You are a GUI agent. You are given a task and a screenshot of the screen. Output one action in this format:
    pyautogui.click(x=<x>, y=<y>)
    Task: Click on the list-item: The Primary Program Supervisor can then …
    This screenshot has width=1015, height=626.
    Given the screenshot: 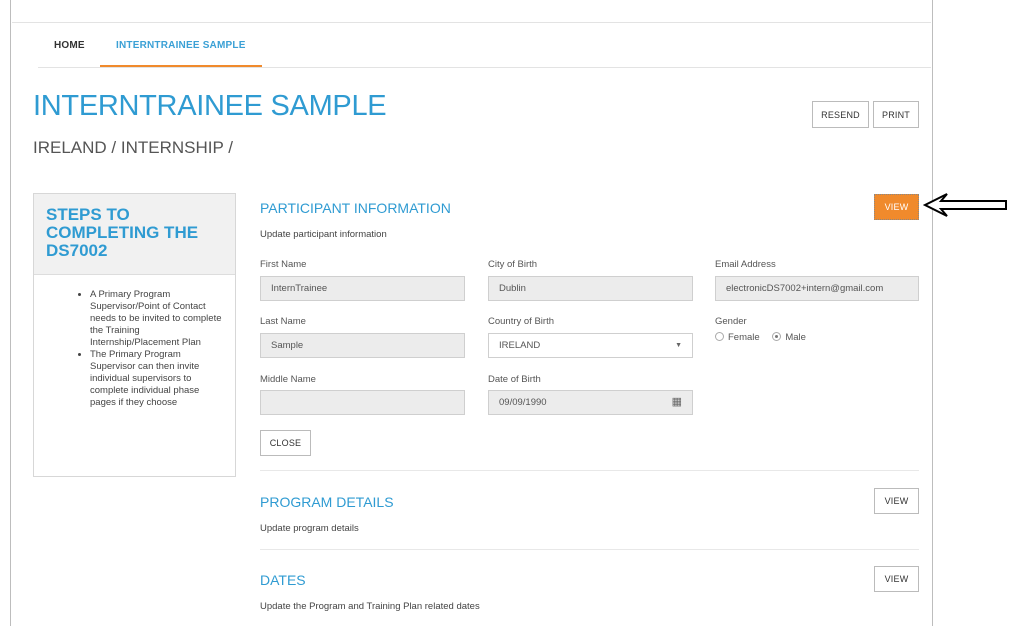 What is the action you would take?
    pyautogui.click(x=157, y=379)
    